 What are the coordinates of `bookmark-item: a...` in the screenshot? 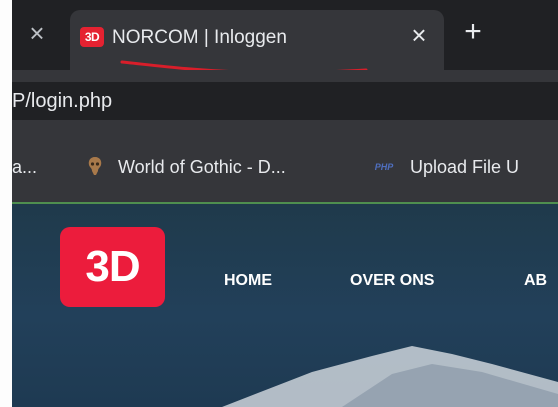 It's located at (24, 167).